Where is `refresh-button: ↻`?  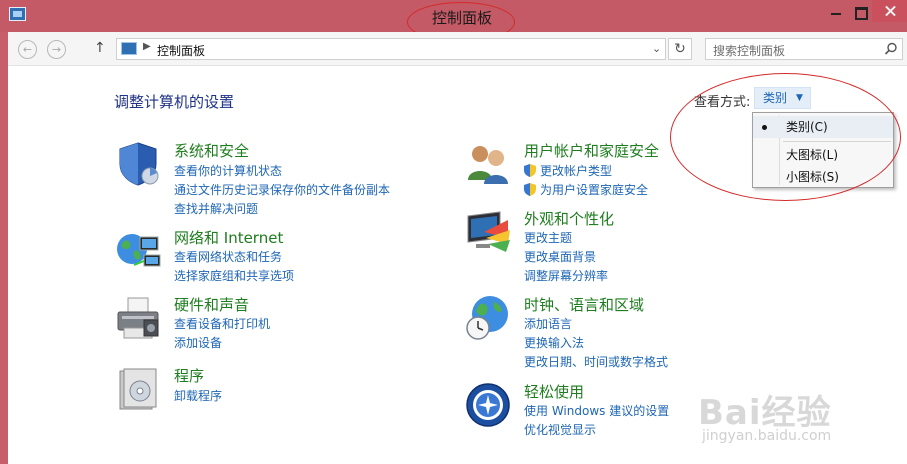 refresh-button: ↻ is located at coordinates (680, 49).